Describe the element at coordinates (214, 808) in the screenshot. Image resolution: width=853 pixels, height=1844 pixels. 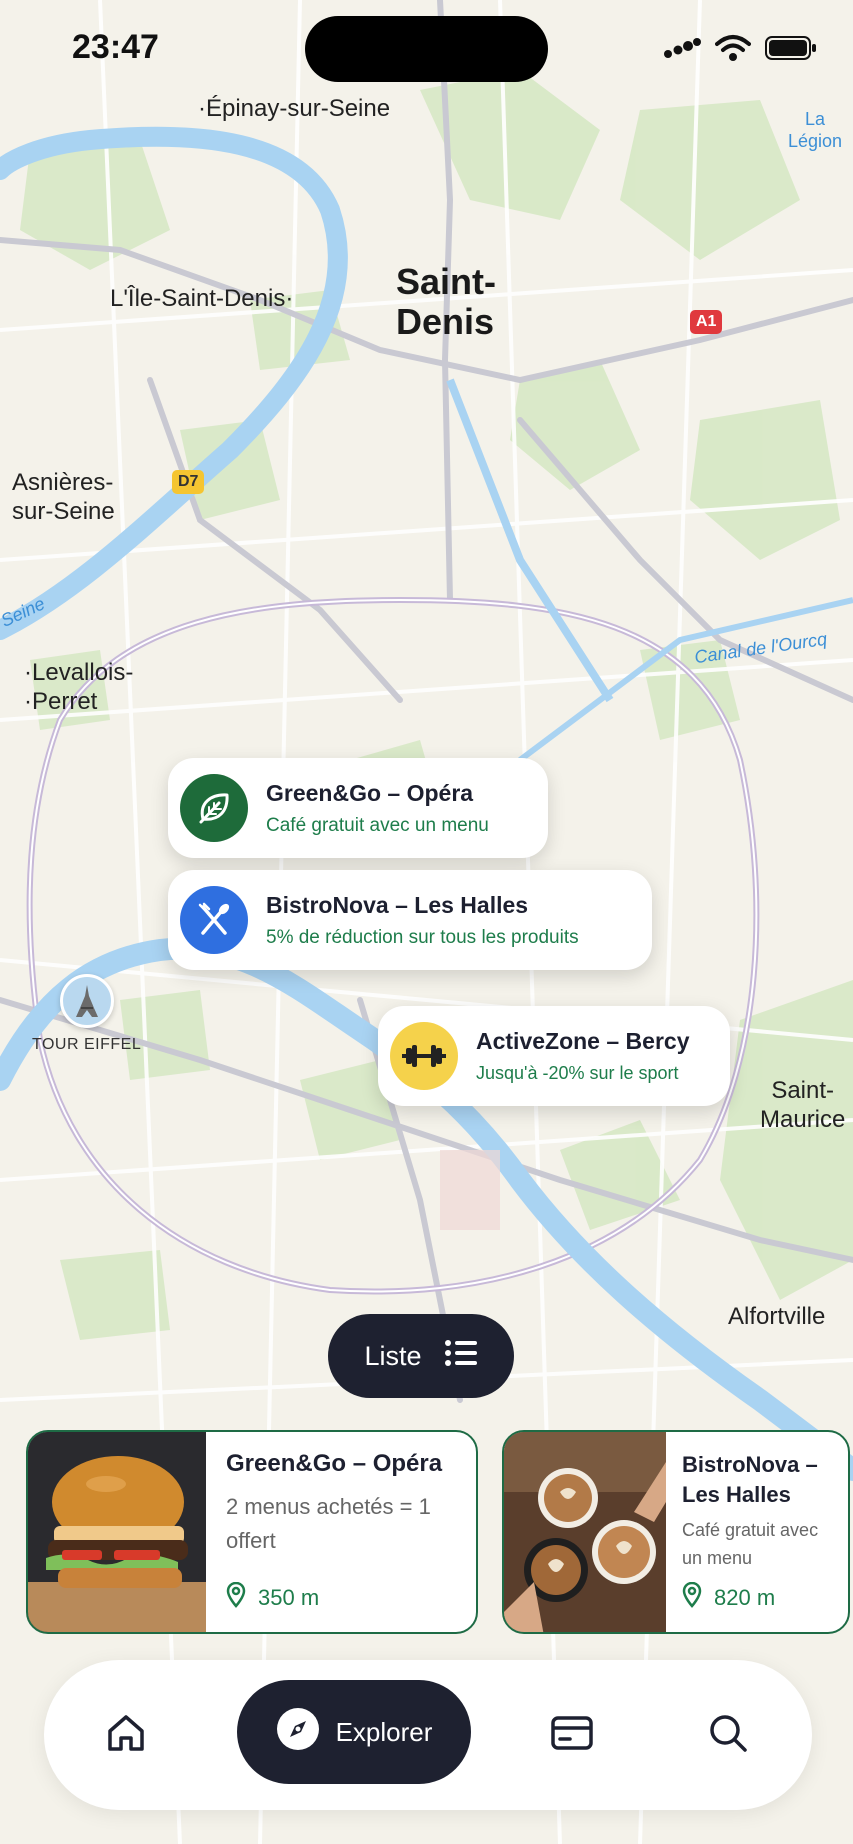
I see `leaf-icon` at that location.